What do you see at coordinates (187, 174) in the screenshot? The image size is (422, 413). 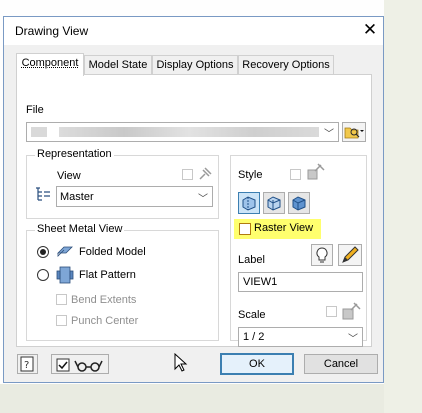 I see `view-lock-checkbox` at bounding box center [187, 174].